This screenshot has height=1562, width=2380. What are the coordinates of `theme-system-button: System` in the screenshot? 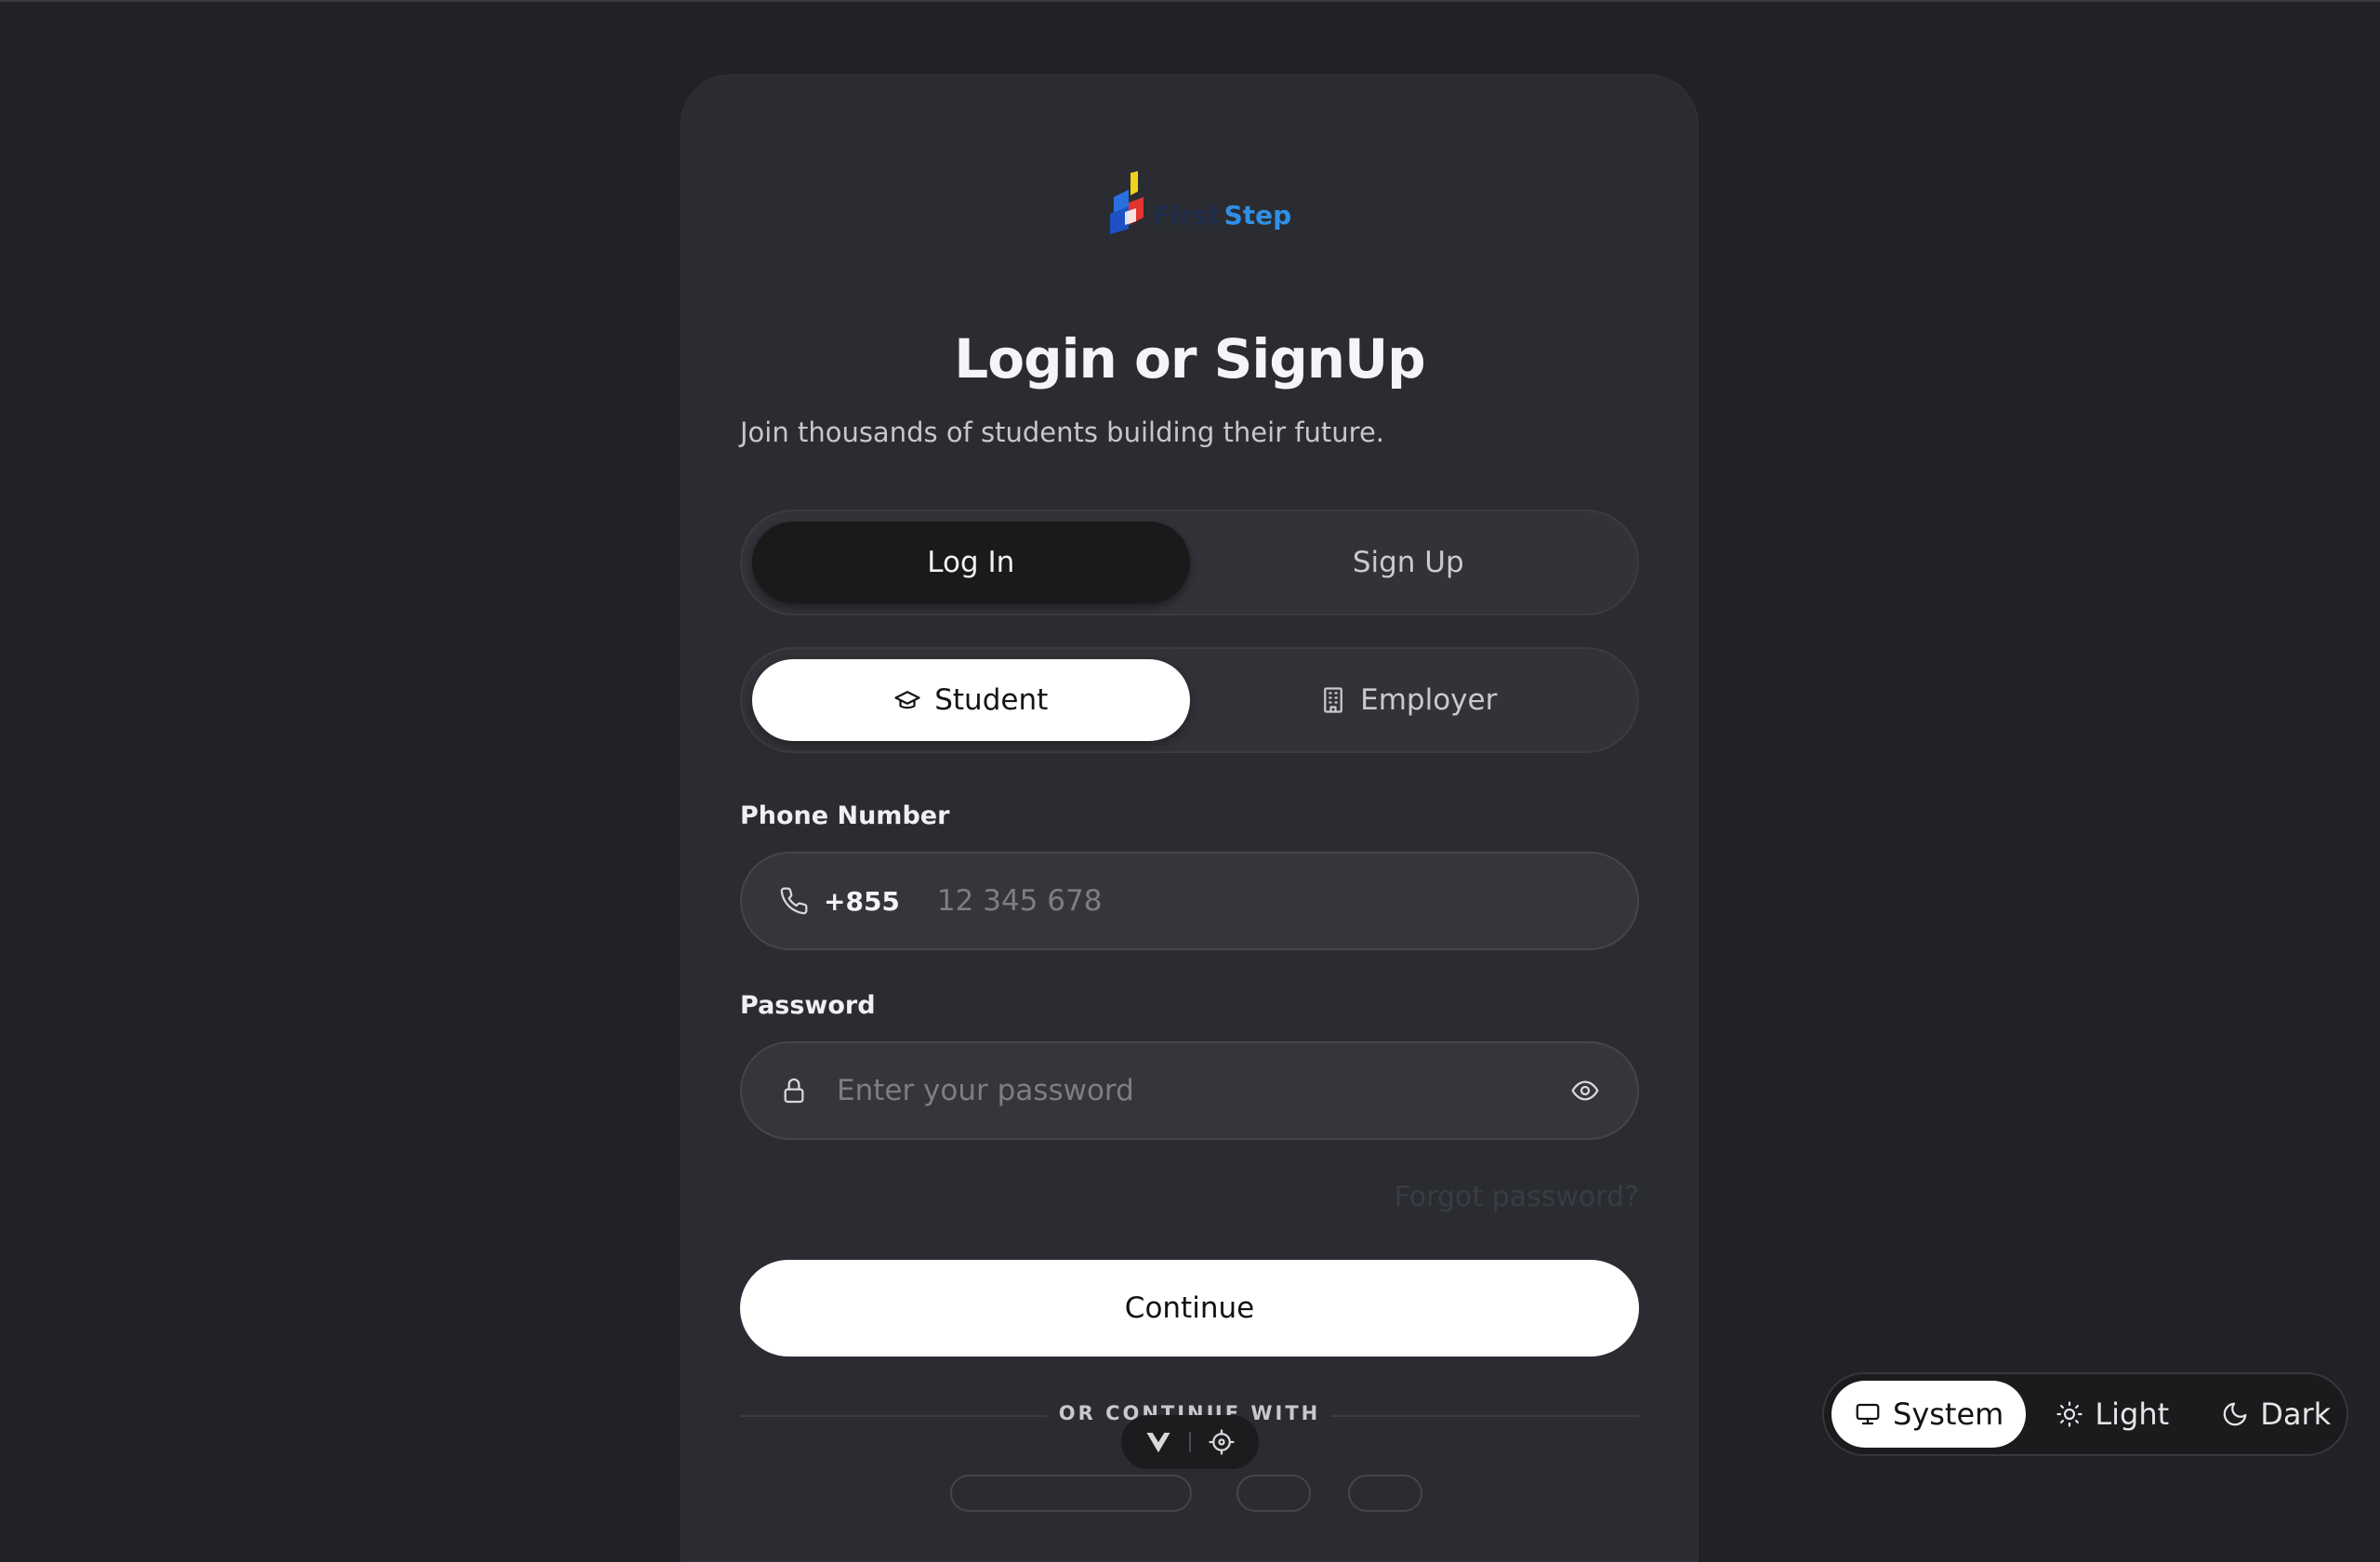 It's located at (1929, 1414).